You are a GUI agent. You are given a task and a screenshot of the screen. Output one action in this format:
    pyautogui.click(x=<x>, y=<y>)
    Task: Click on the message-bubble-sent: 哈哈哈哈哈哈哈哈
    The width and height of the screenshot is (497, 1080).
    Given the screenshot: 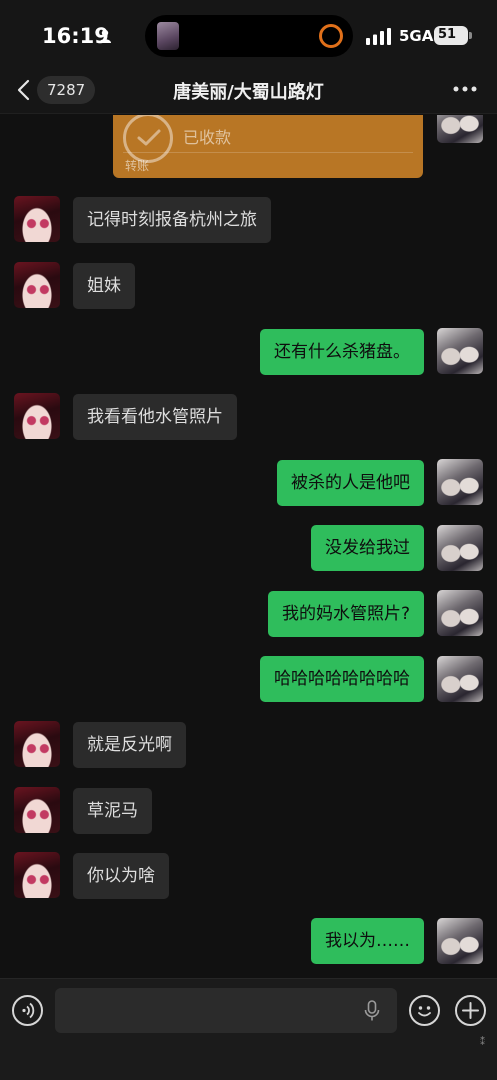 What is the action you would take?
    pyautogui.click(x=342, y=679)
    